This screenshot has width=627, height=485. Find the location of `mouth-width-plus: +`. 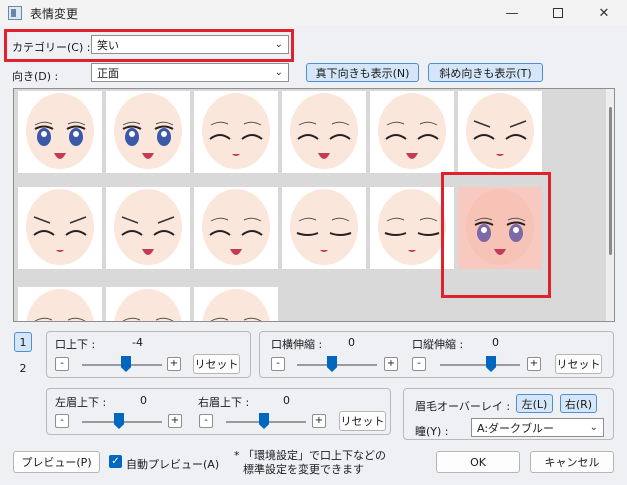

mouth-width-plus: + is located at coordinates (391, 364).